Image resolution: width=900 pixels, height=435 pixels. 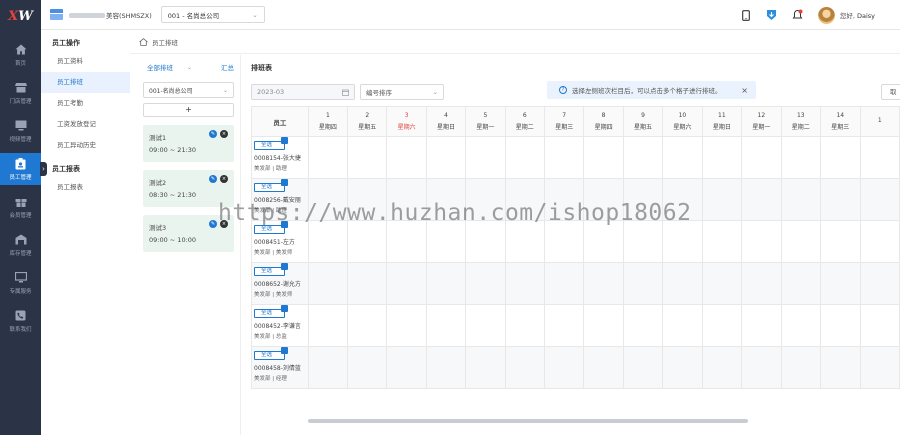 I want to click on company-select: 001 - 名尚总公司 ⌄, so click(x=212, y=14).